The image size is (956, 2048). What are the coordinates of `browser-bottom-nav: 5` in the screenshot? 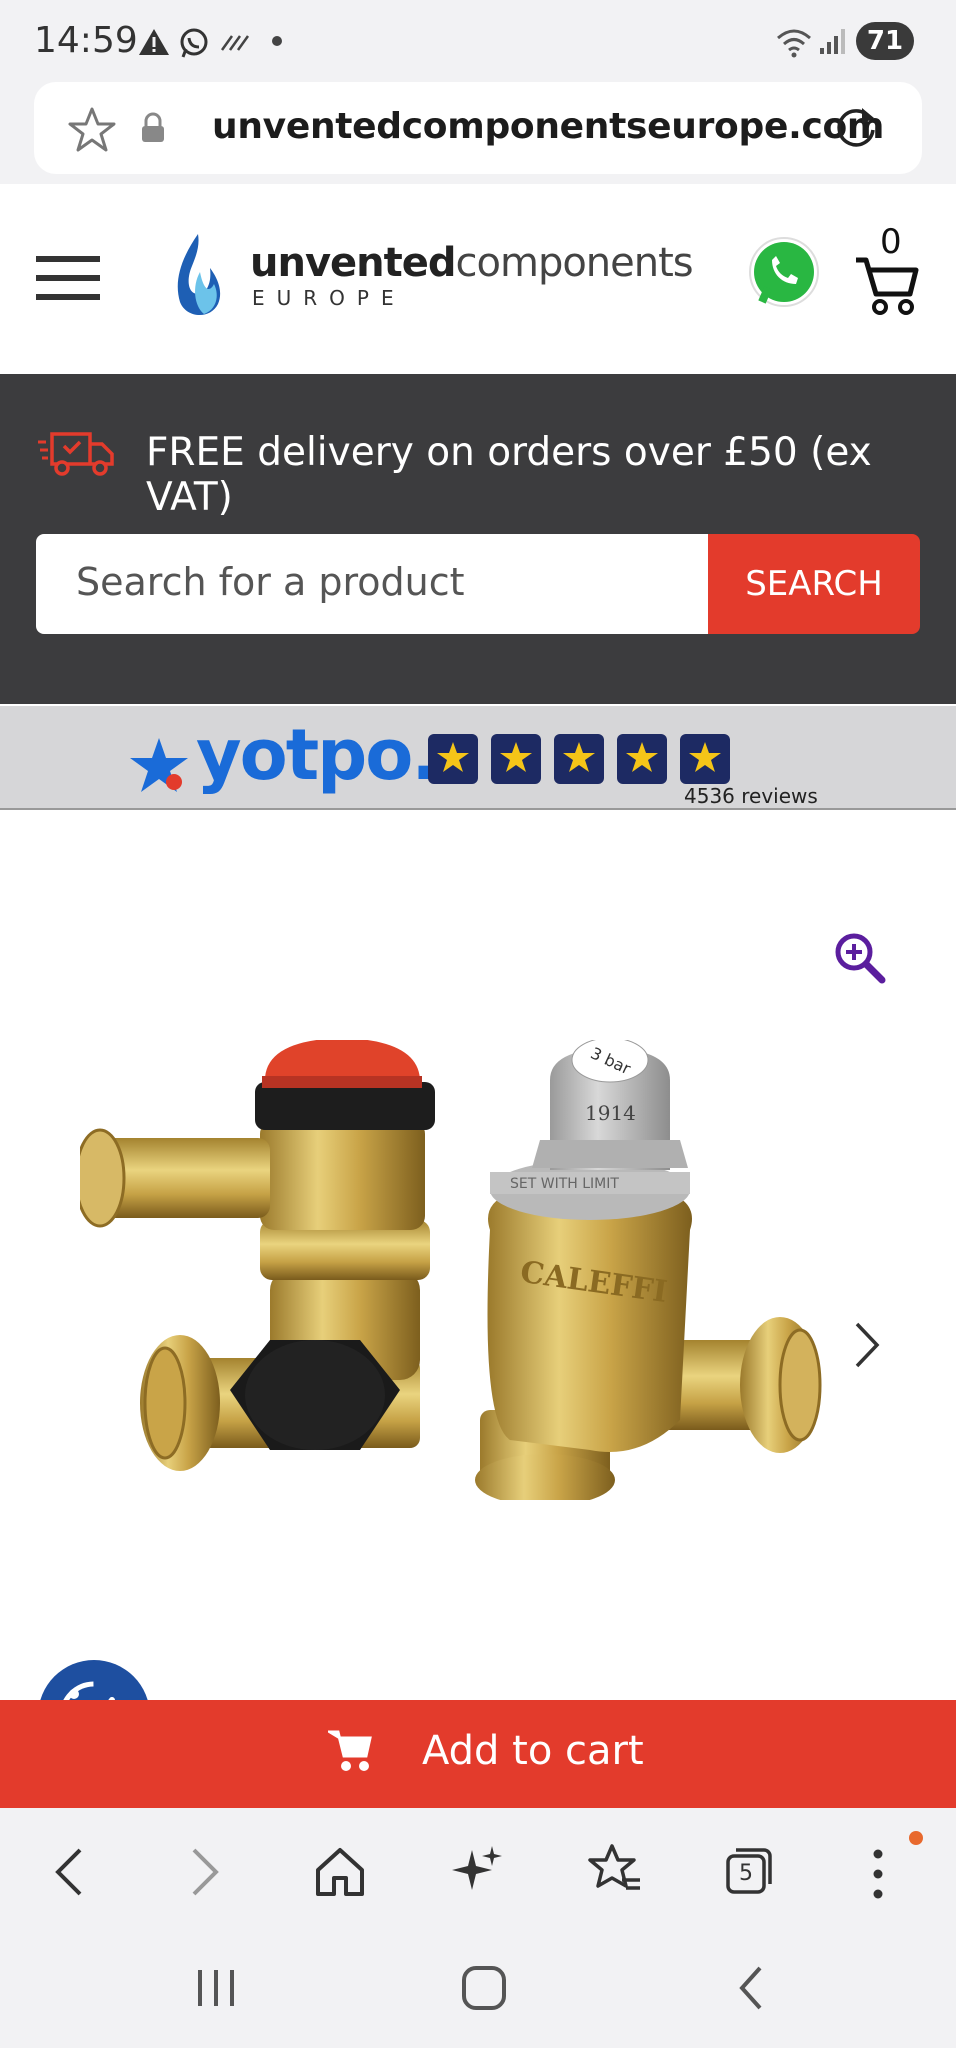 It's located at (478, 1873).